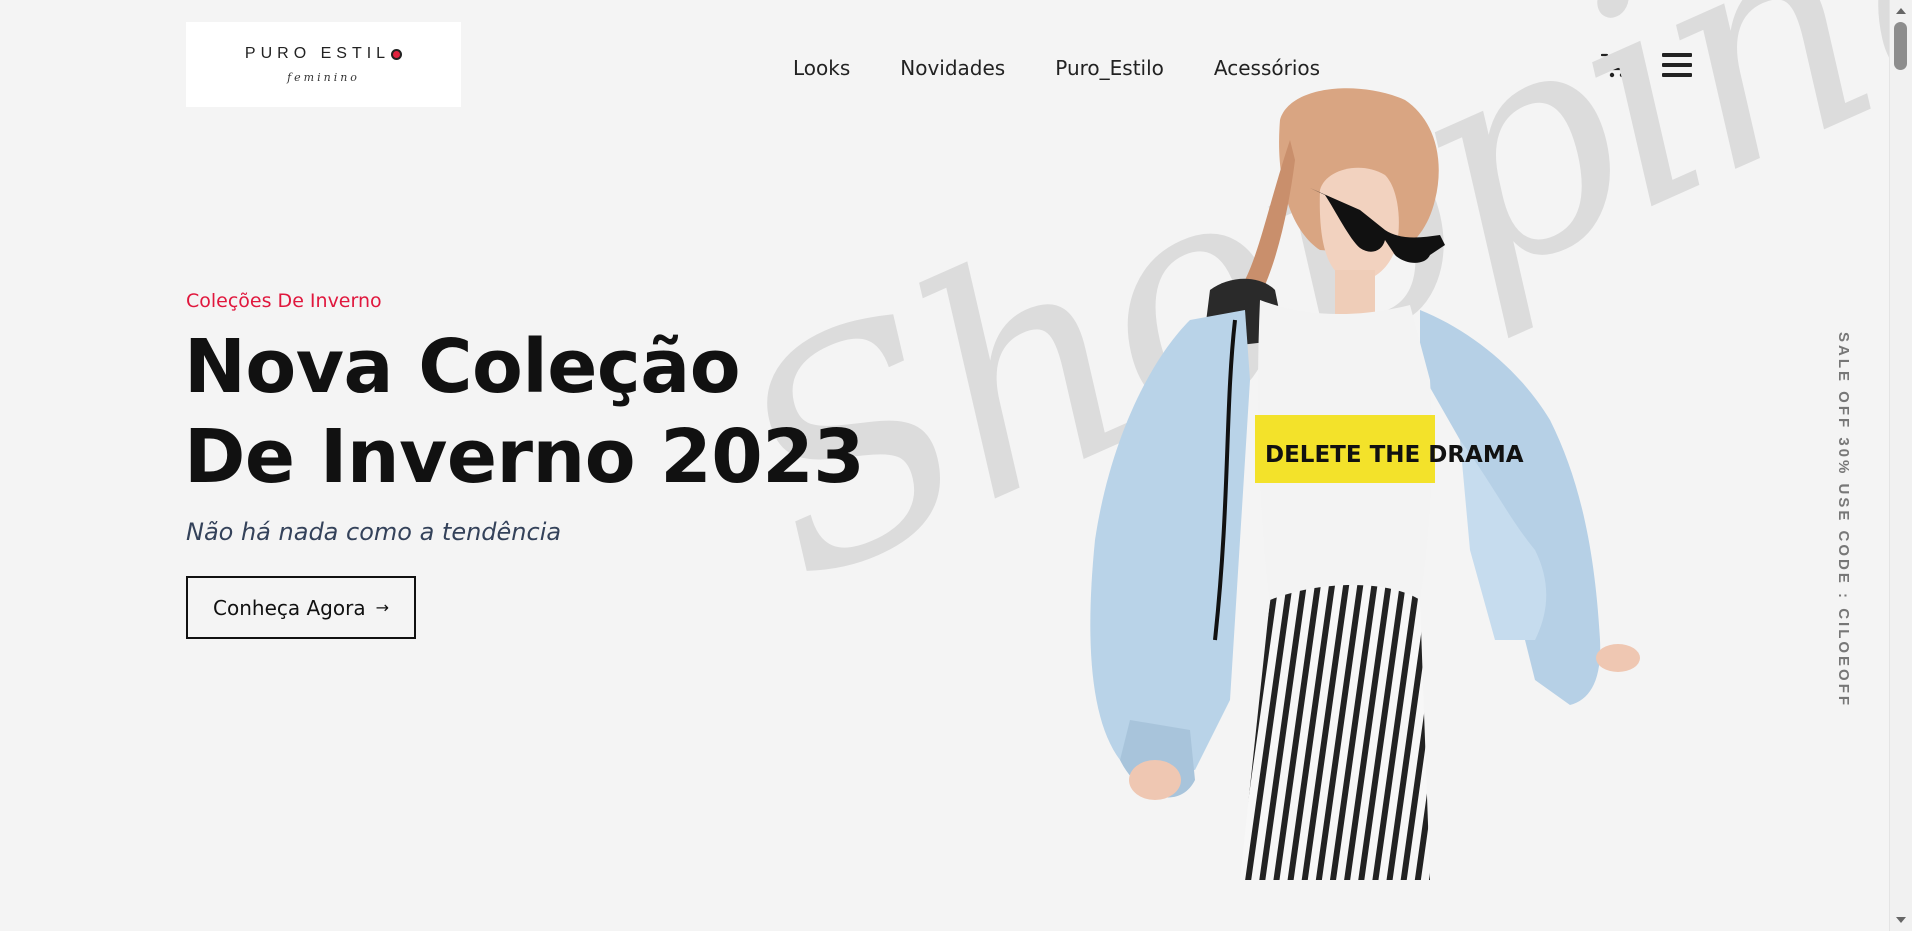  What do you see at coordinates (1901, 11) in the screenshot?
I see `scroll-up-arrow-icon` at bounding box center [1901, 11].